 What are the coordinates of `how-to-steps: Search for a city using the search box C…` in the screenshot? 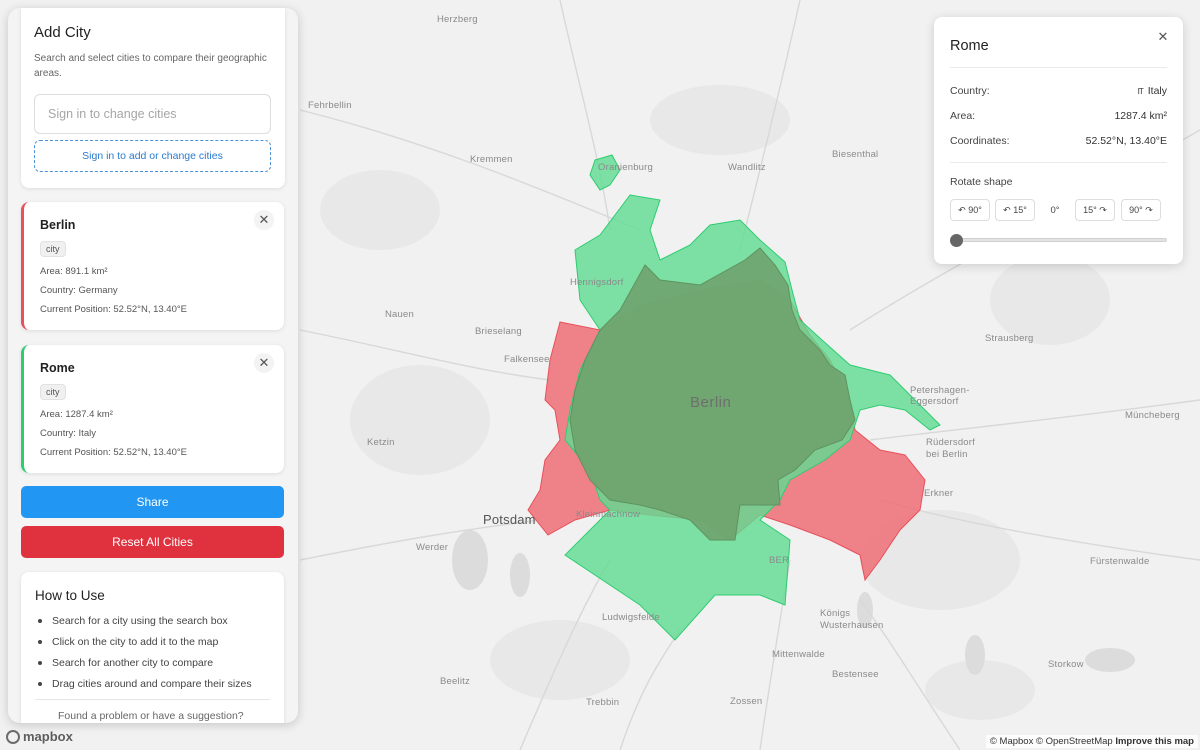 It's located at (152, 652).